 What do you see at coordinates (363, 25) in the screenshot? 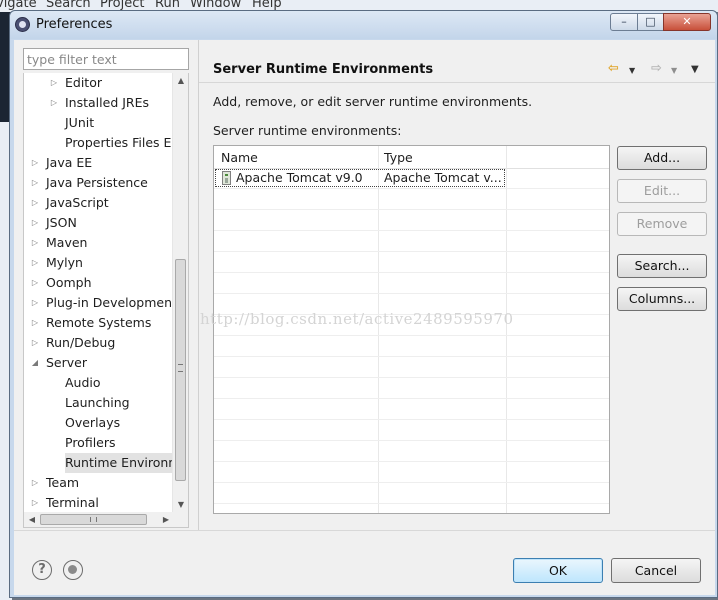
I see `title-bar: Preferences – □ ✕` at bounding box center [363, 25].